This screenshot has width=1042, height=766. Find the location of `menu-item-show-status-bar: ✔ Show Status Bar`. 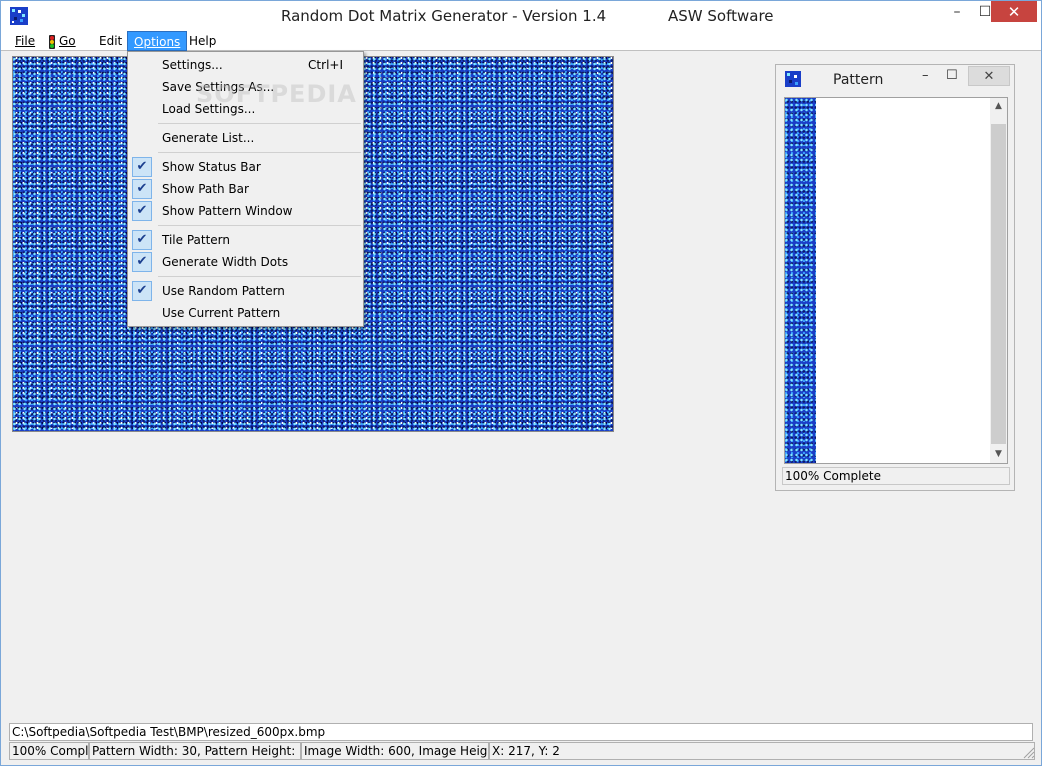

menu-item-show-status-bar: ✔ Show Status Bar is located at coordinates (245, 167).